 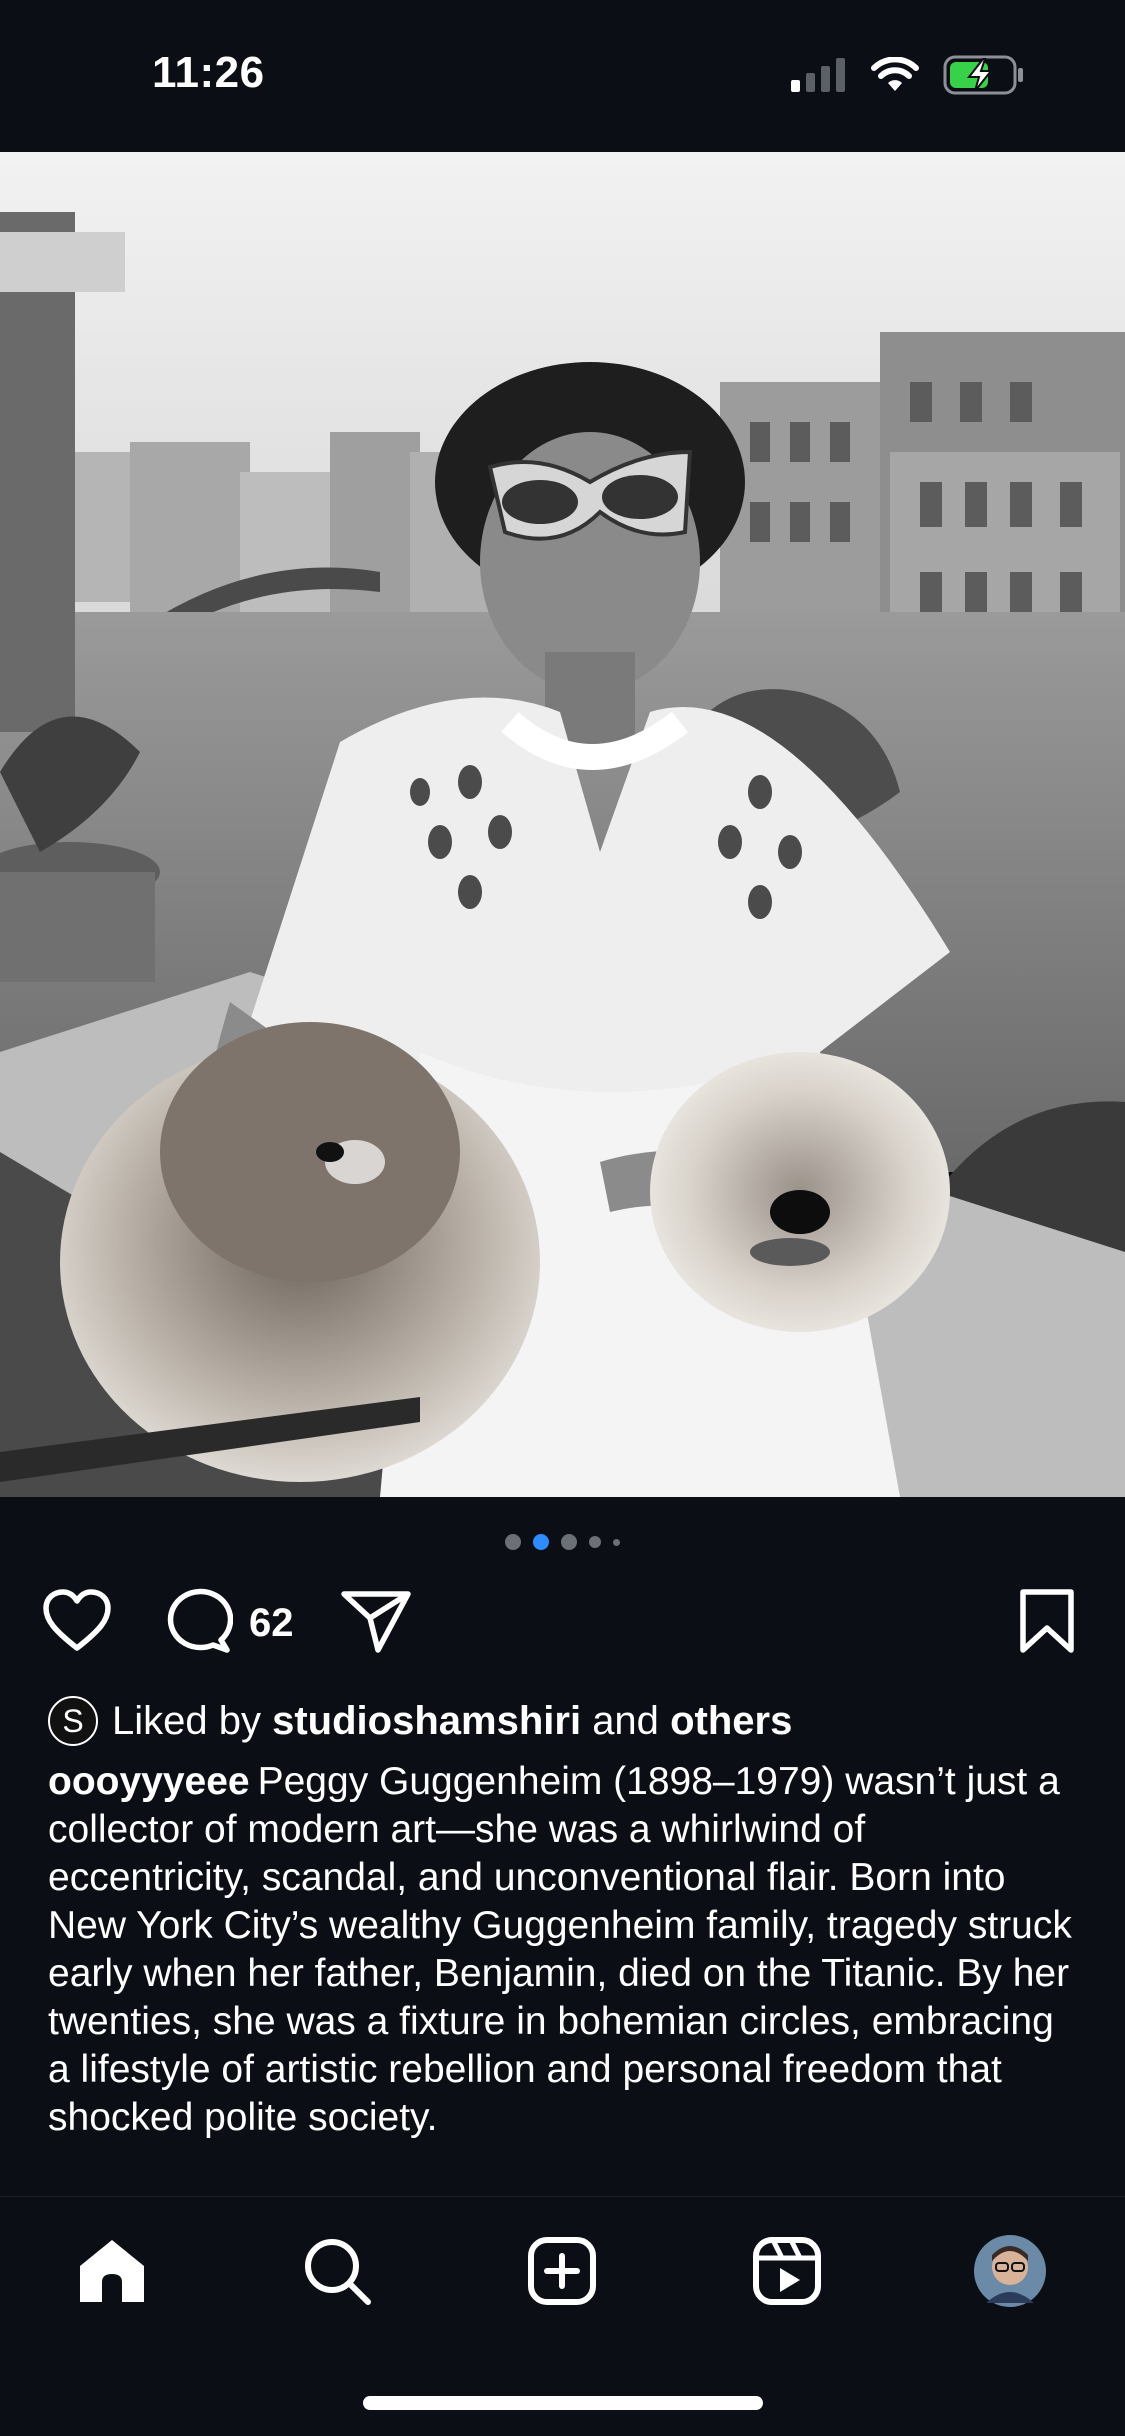 I want to click on liked-by-conjunction: and, so click(x=625, y=1720).